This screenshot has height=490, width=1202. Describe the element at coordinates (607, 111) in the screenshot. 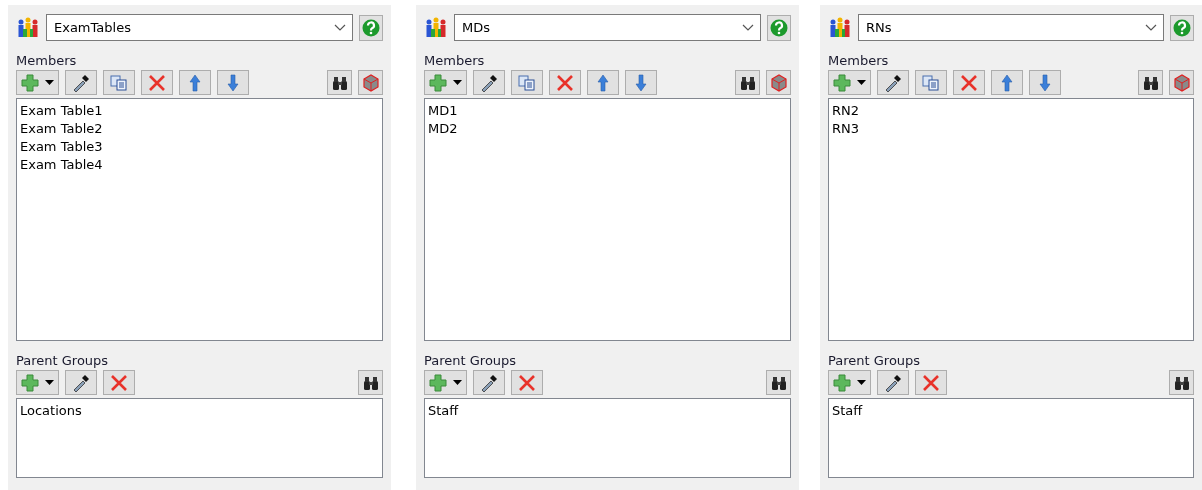

I see `list-item: MD1` at that location.